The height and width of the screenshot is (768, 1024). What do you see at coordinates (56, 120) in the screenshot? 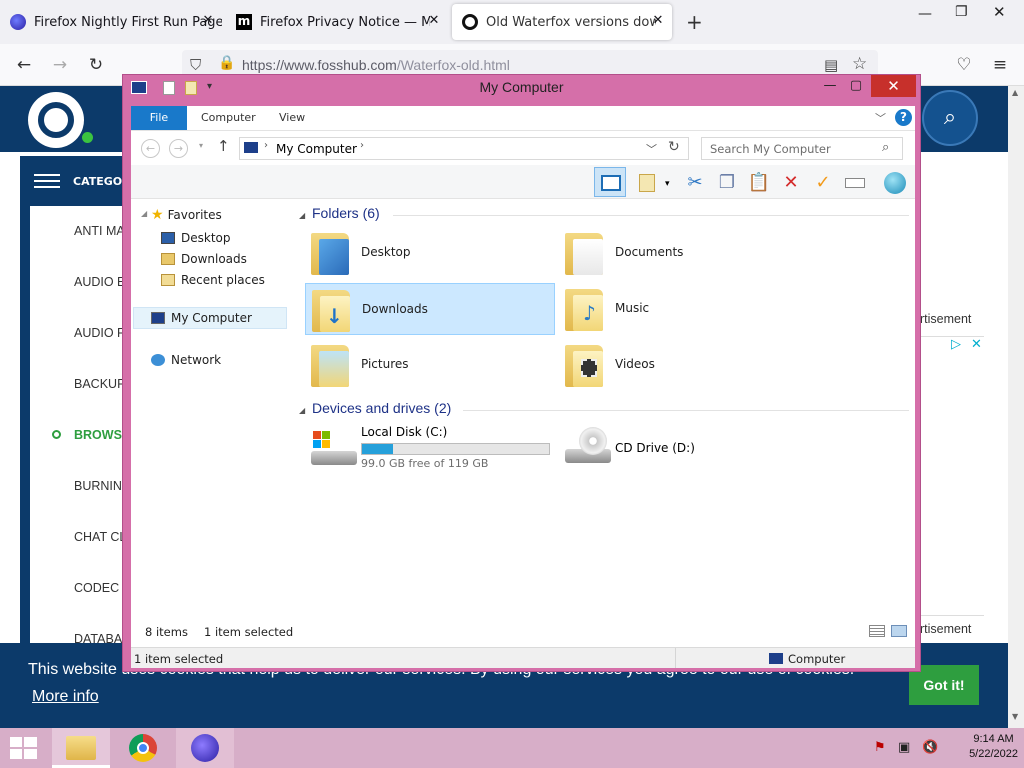
I see `fosshub-logo` at bounding box center [56, 120].